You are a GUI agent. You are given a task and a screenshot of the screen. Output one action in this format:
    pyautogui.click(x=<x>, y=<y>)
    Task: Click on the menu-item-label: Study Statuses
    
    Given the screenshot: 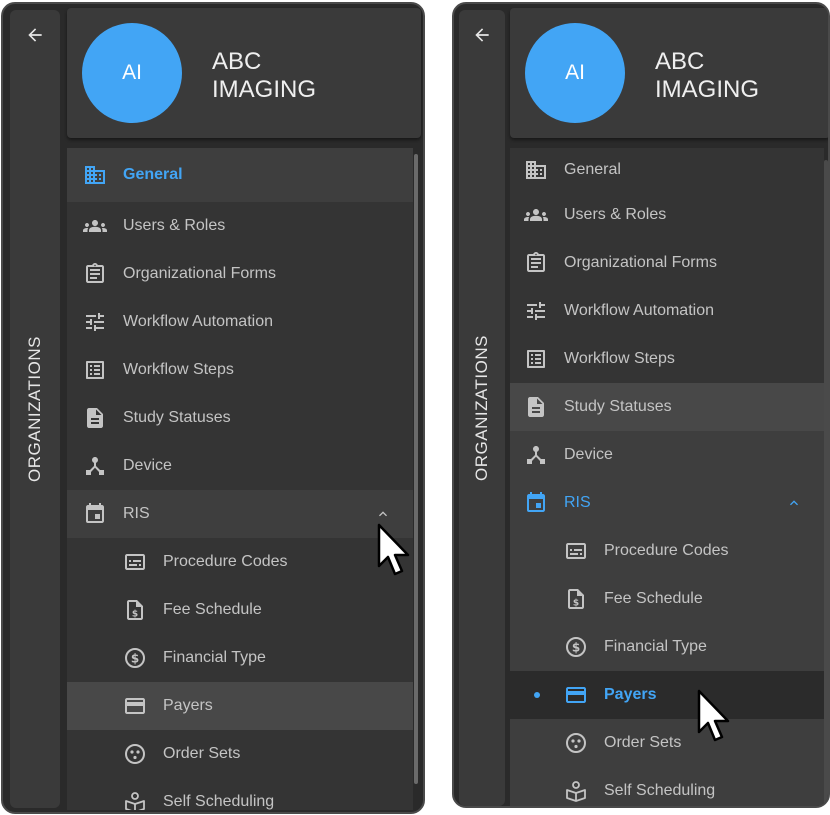 What is the action you would take?
    pyautogui.click(x=618, y=406)
    